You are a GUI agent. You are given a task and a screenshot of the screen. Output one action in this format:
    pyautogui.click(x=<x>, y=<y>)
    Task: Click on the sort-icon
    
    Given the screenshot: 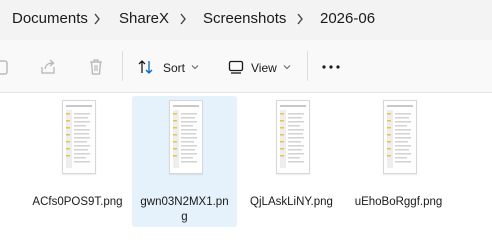 What is the action you would take?
    pyautogui.click(x=146, y=67)
    